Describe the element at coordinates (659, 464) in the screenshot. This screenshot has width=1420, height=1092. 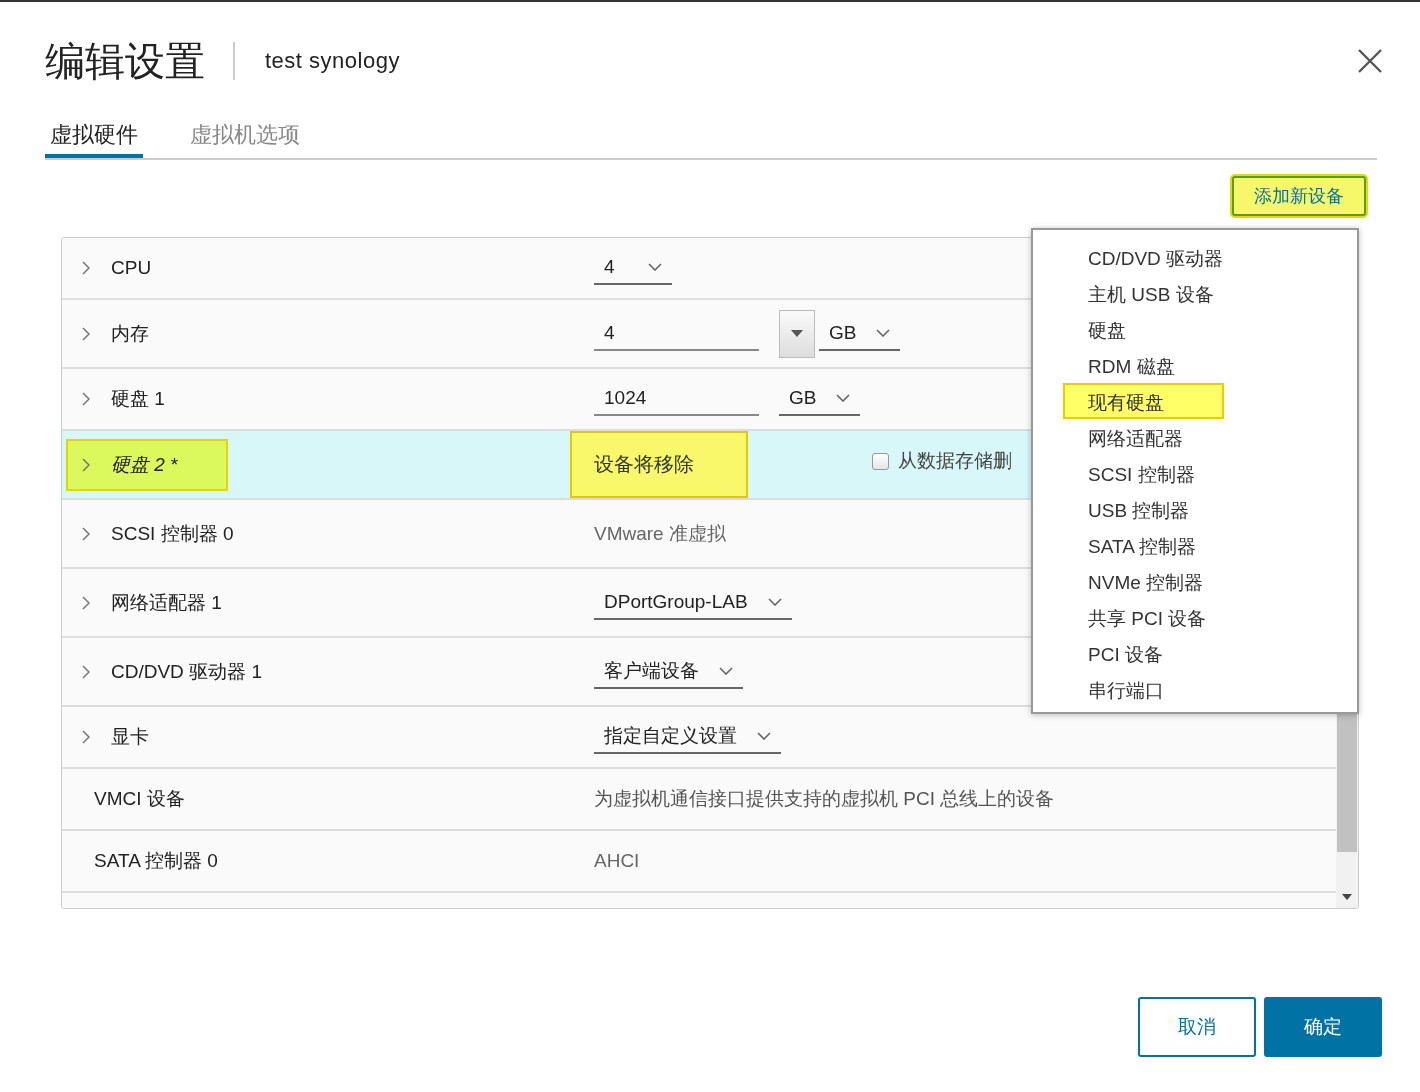
I see `status-text: 设备将移除` at that location.